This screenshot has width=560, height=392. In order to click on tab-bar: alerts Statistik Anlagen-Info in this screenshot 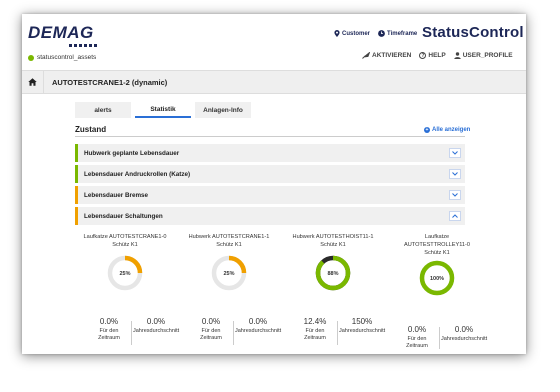, I will do `click(163, 110)`.